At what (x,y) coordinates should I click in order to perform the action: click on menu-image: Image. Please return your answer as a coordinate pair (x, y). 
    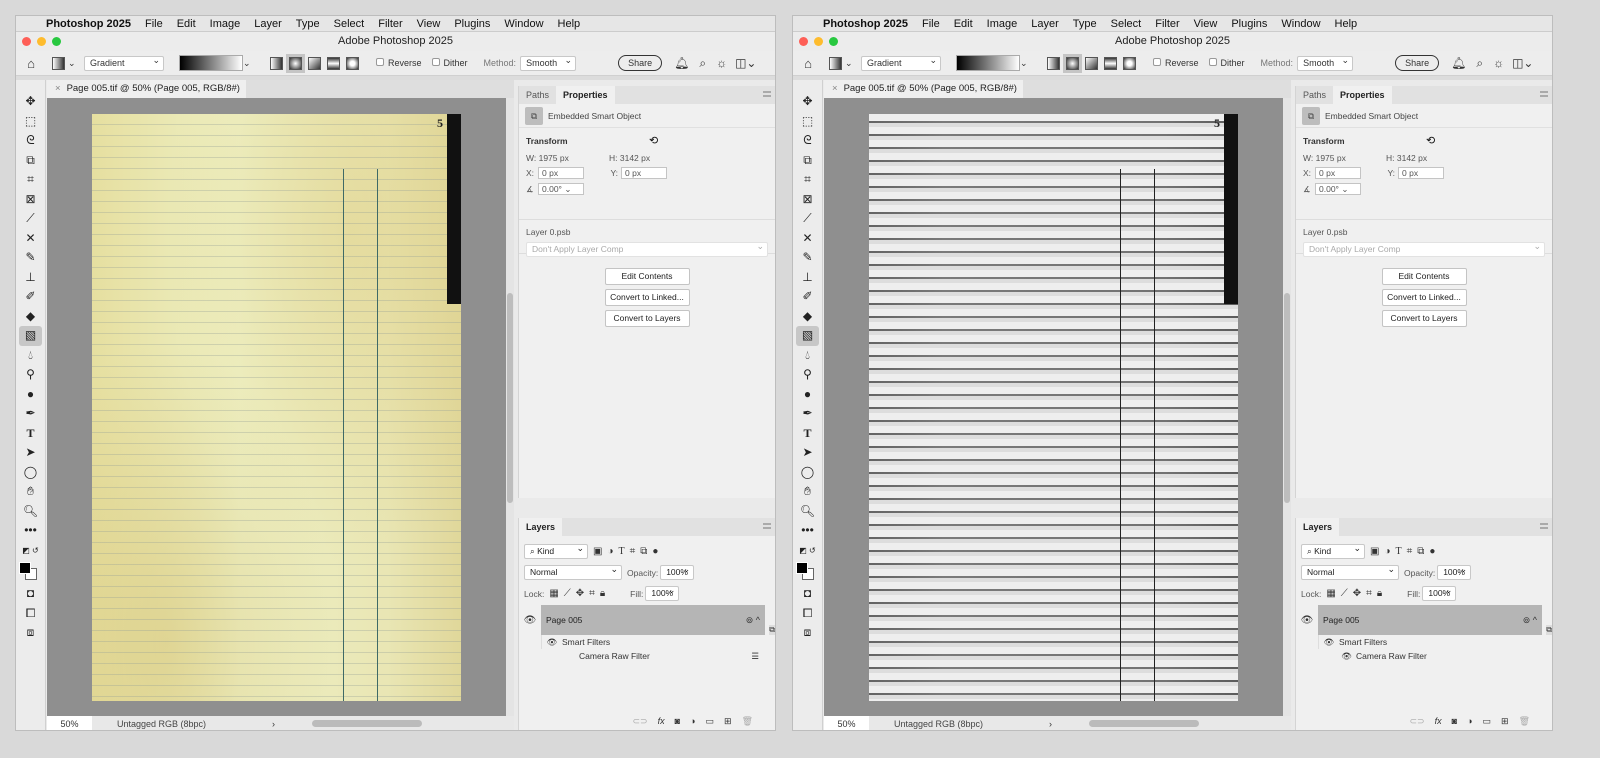
    Looking at the image, I should click on (1002, 24).